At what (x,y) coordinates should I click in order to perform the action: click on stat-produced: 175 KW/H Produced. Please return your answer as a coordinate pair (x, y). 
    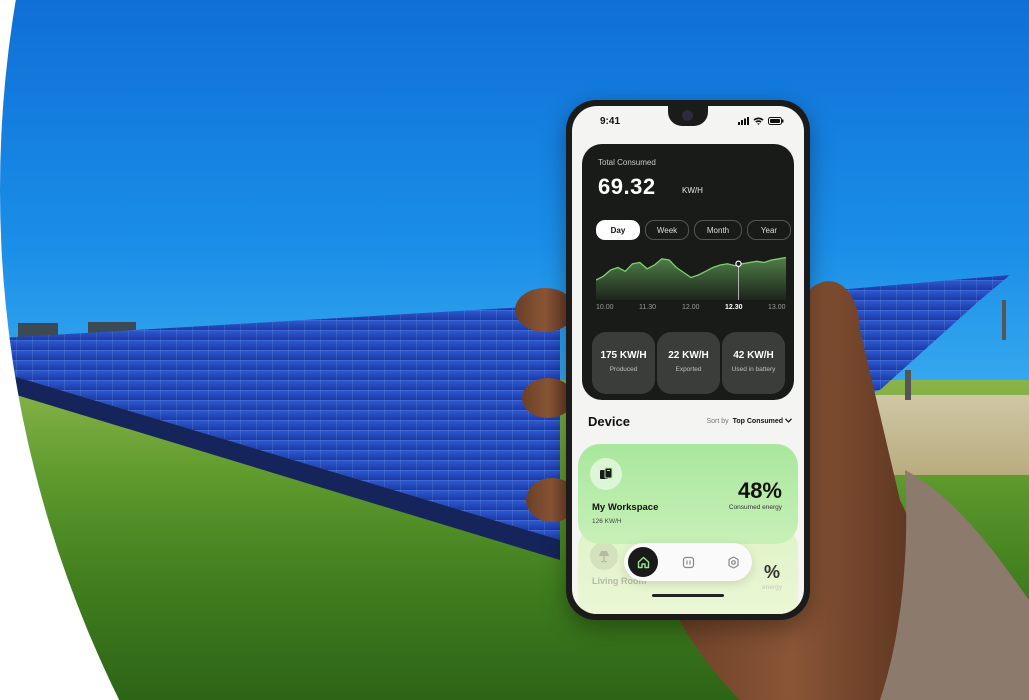
    Looking at the image, I should click on (623, 363).